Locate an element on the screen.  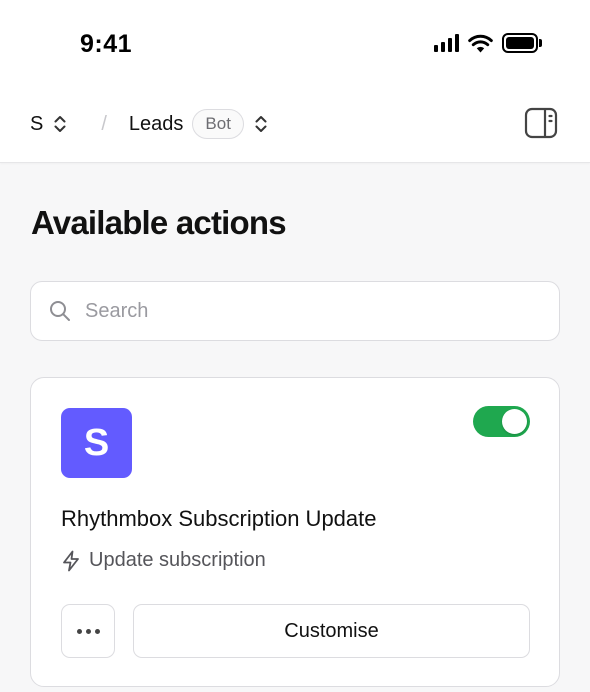
search-input is located at coordinates (305, 311).